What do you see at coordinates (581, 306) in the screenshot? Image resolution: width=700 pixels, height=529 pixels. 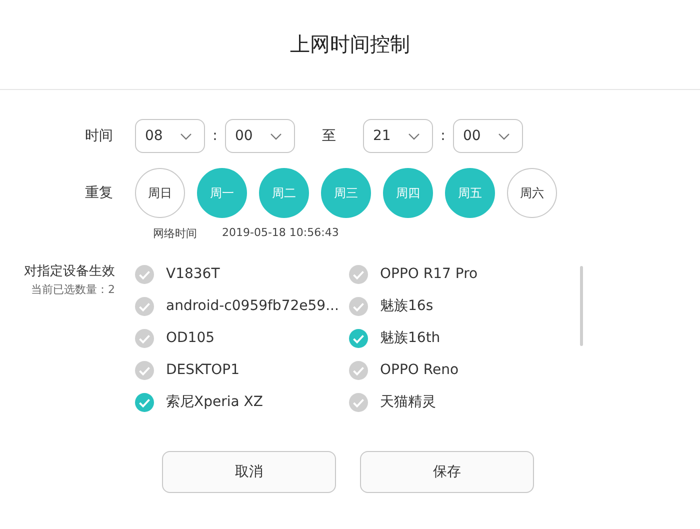 I see `scrollbar` at bounding box center [581, 306].